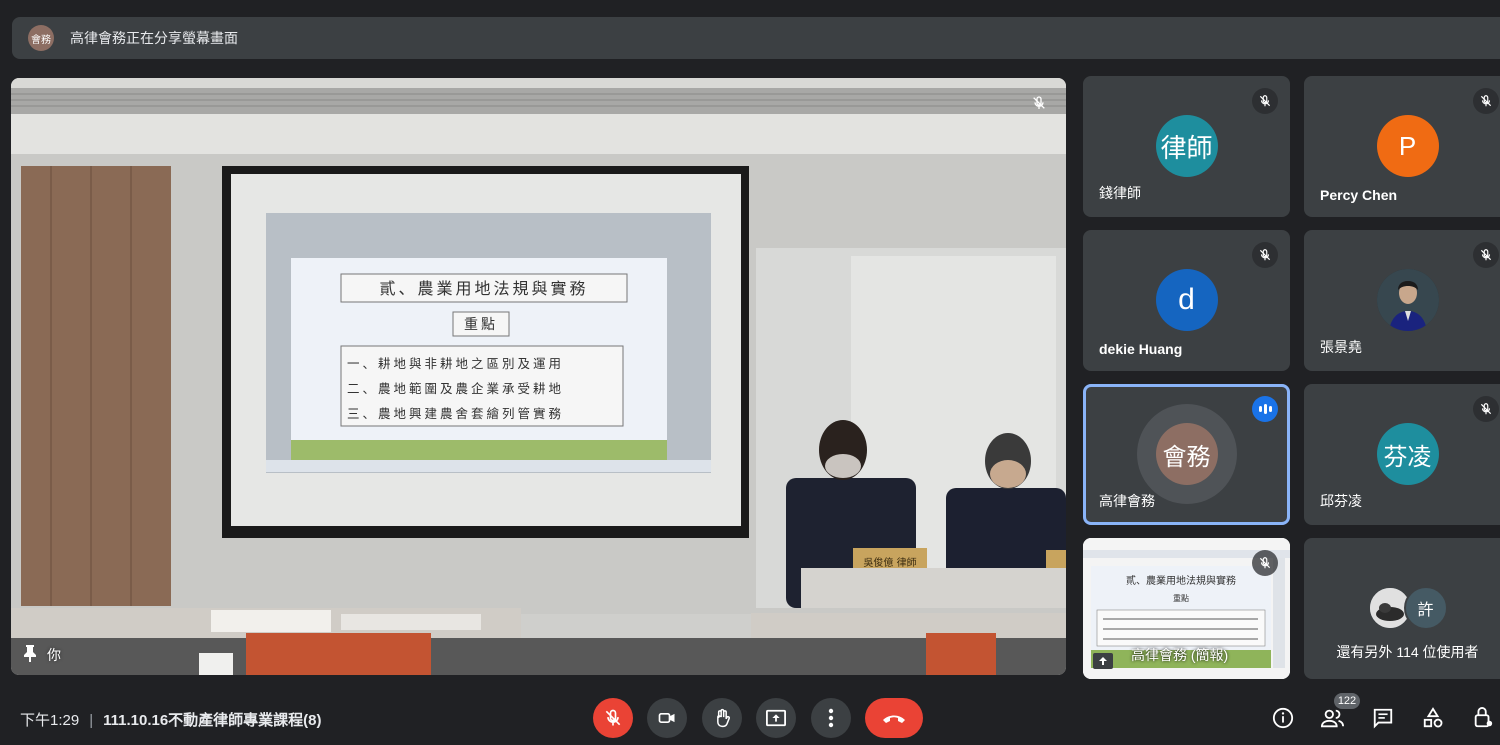 Image resolution: width=1500 pixels, height=745 pixels. Describe the element at coordinates (154, 38) in the screenshot. I see `presenter-banner-text: 高律會務正在分享螢幕畫面` at that location.